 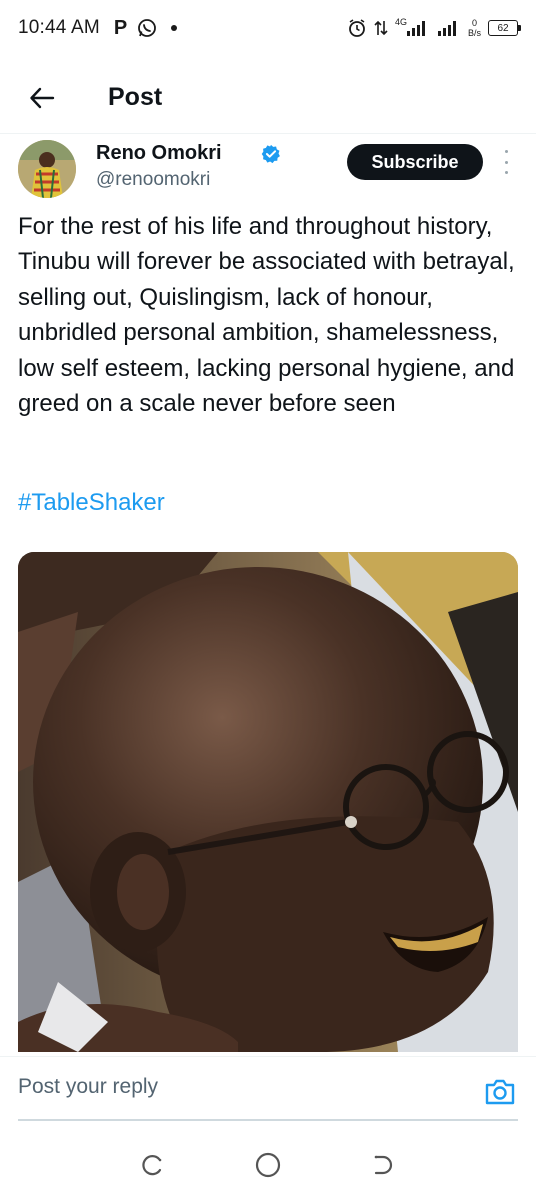 What do you see at coordinates (381, 28) in the screenshot?
I see `data-transfer-icon` at bounding box center [381, 28].